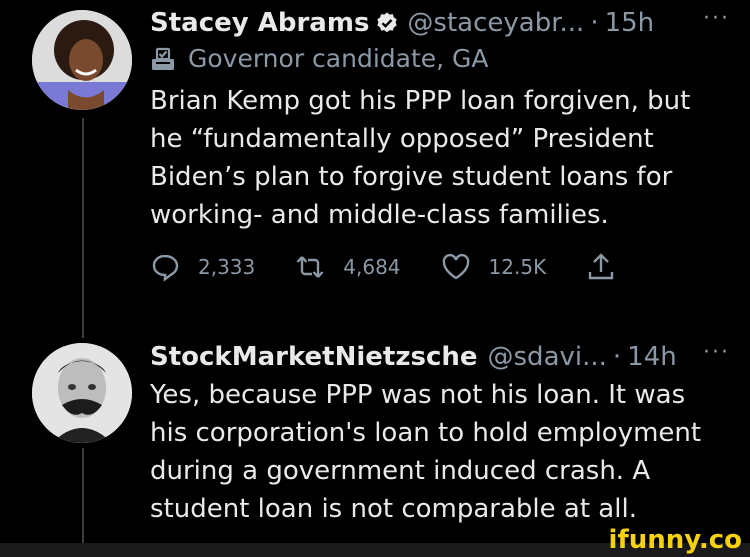  What do you see at coordinates (338, 58) in the screenshot?
I see `affiliation-text: Governor candidate, GA` at bounding box center [338, 58].